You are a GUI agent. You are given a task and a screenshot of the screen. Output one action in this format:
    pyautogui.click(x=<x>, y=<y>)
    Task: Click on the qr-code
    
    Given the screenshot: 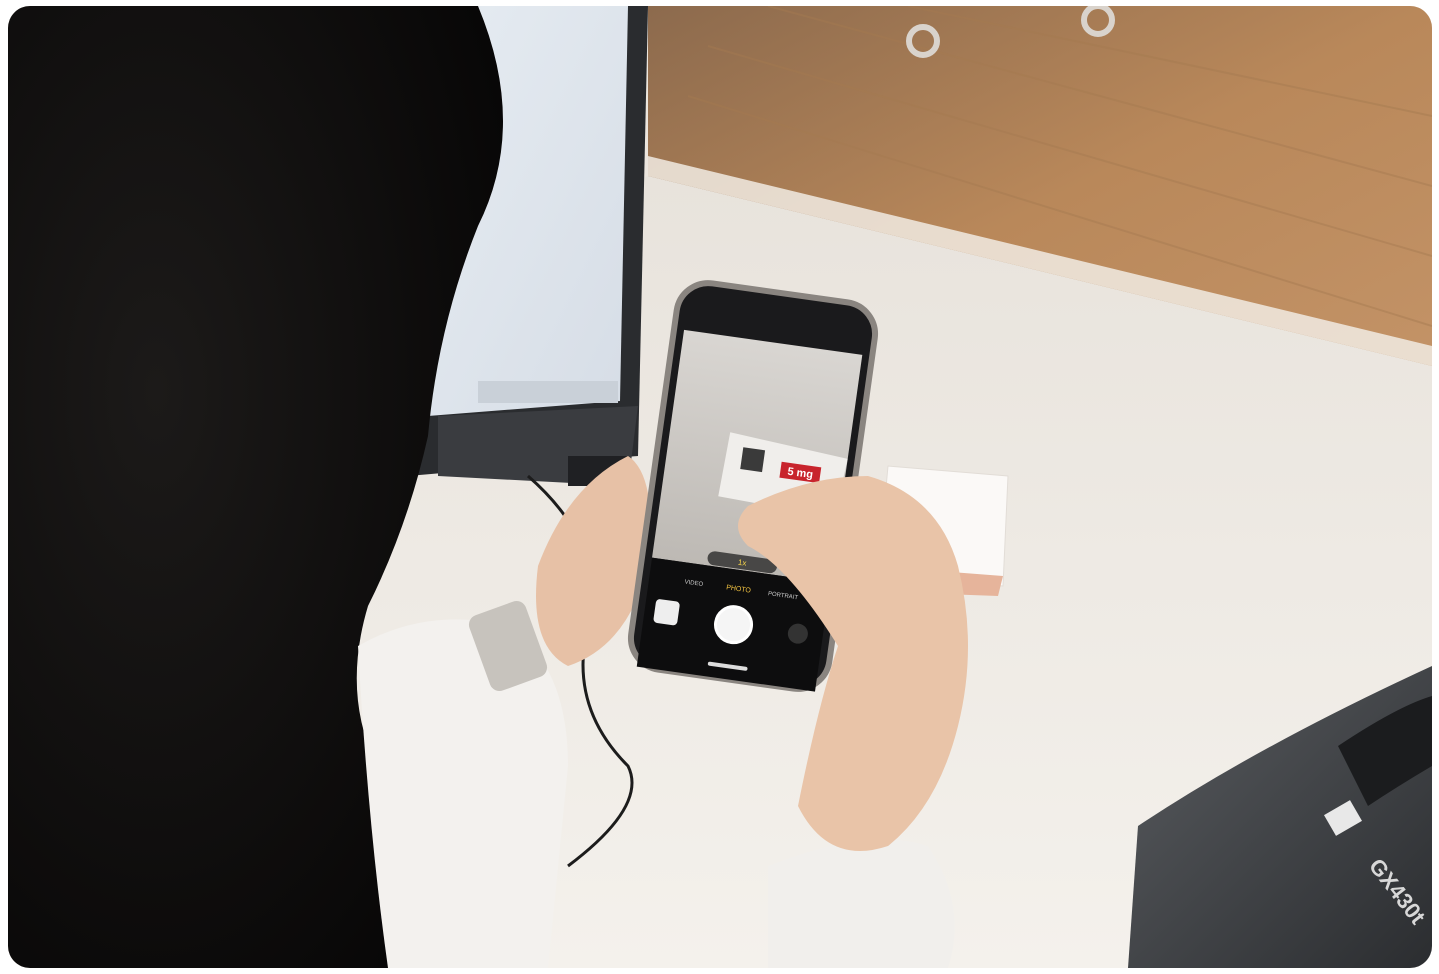 What is the action you would take?
    pyautogui.click(x=753, y=460)
    